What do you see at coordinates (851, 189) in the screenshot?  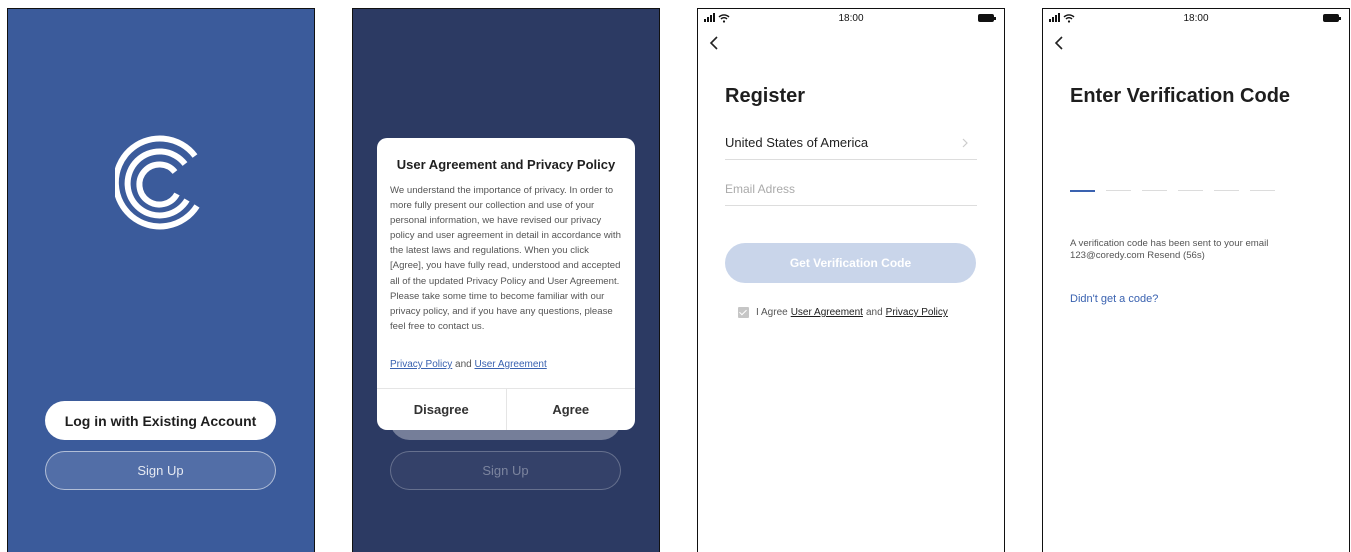 I see `email-input` at bounding box center [851, 189].